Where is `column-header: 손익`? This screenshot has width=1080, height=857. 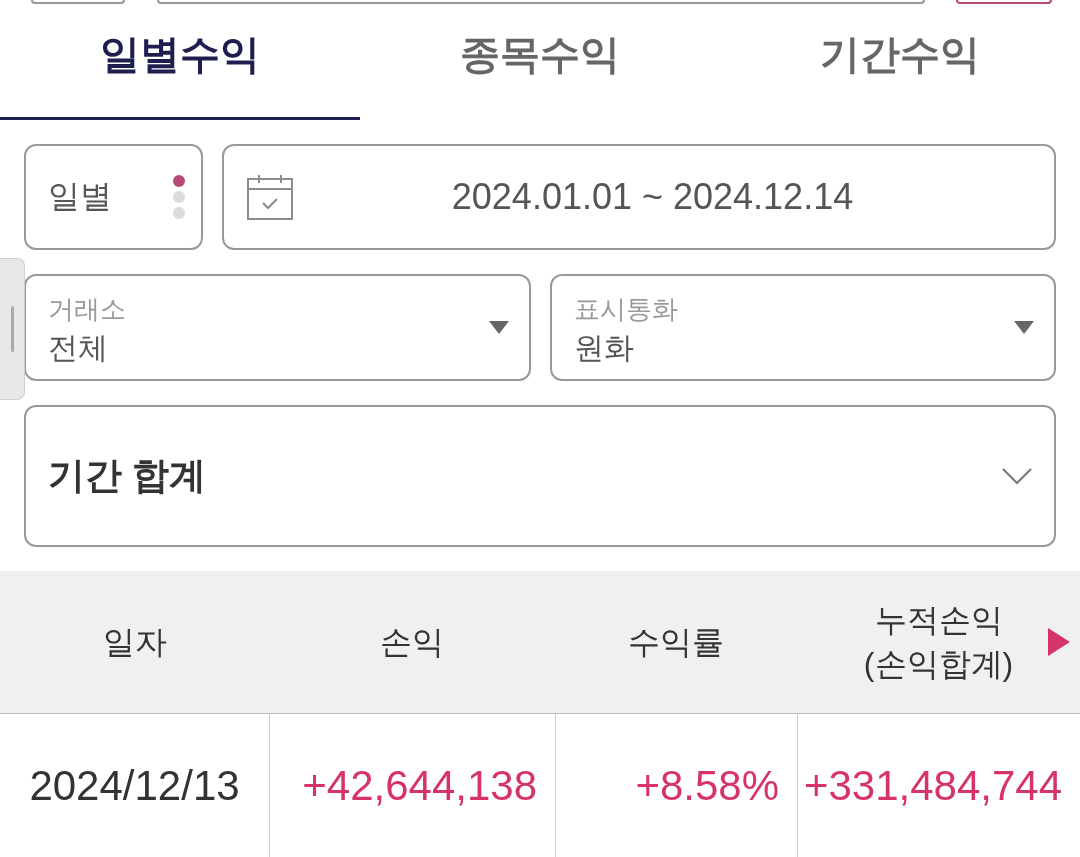 column-header: 손익 is located at coordinates (412, 642).